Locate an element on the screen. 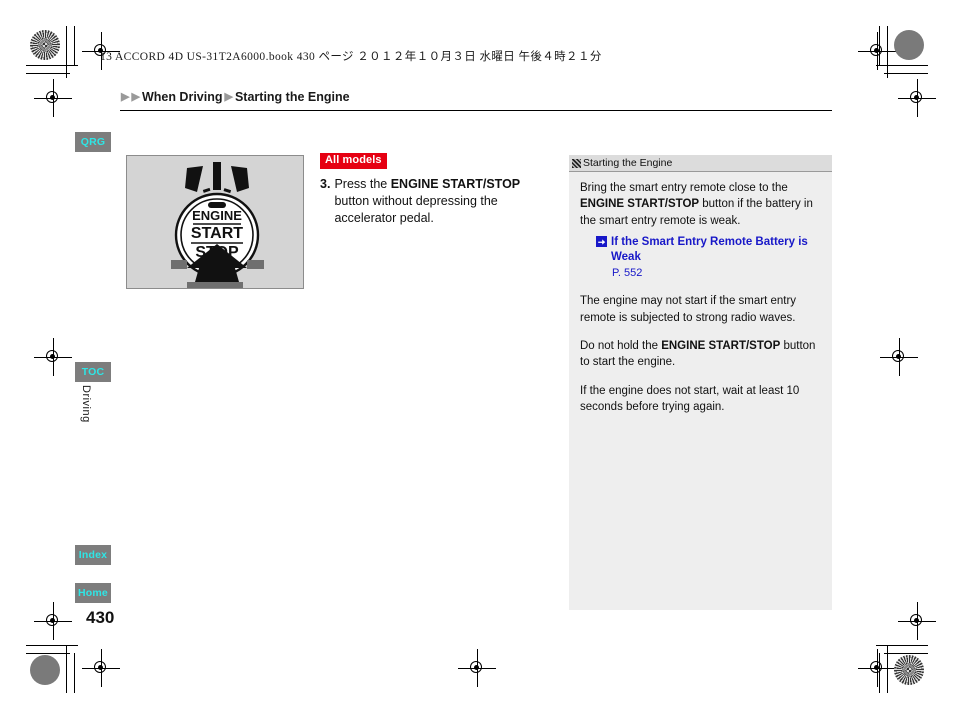  cross-reference-page: P. 552 is located at coordinates (716, 274).